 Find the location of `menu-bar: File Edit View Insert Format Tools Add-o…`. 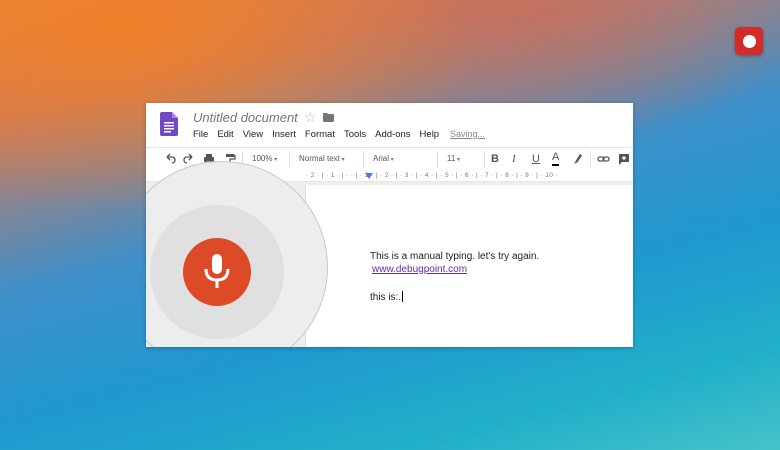

menu-bar: File Edit View Insert Format Tools Add-o… is located at coordinates (320, 134).